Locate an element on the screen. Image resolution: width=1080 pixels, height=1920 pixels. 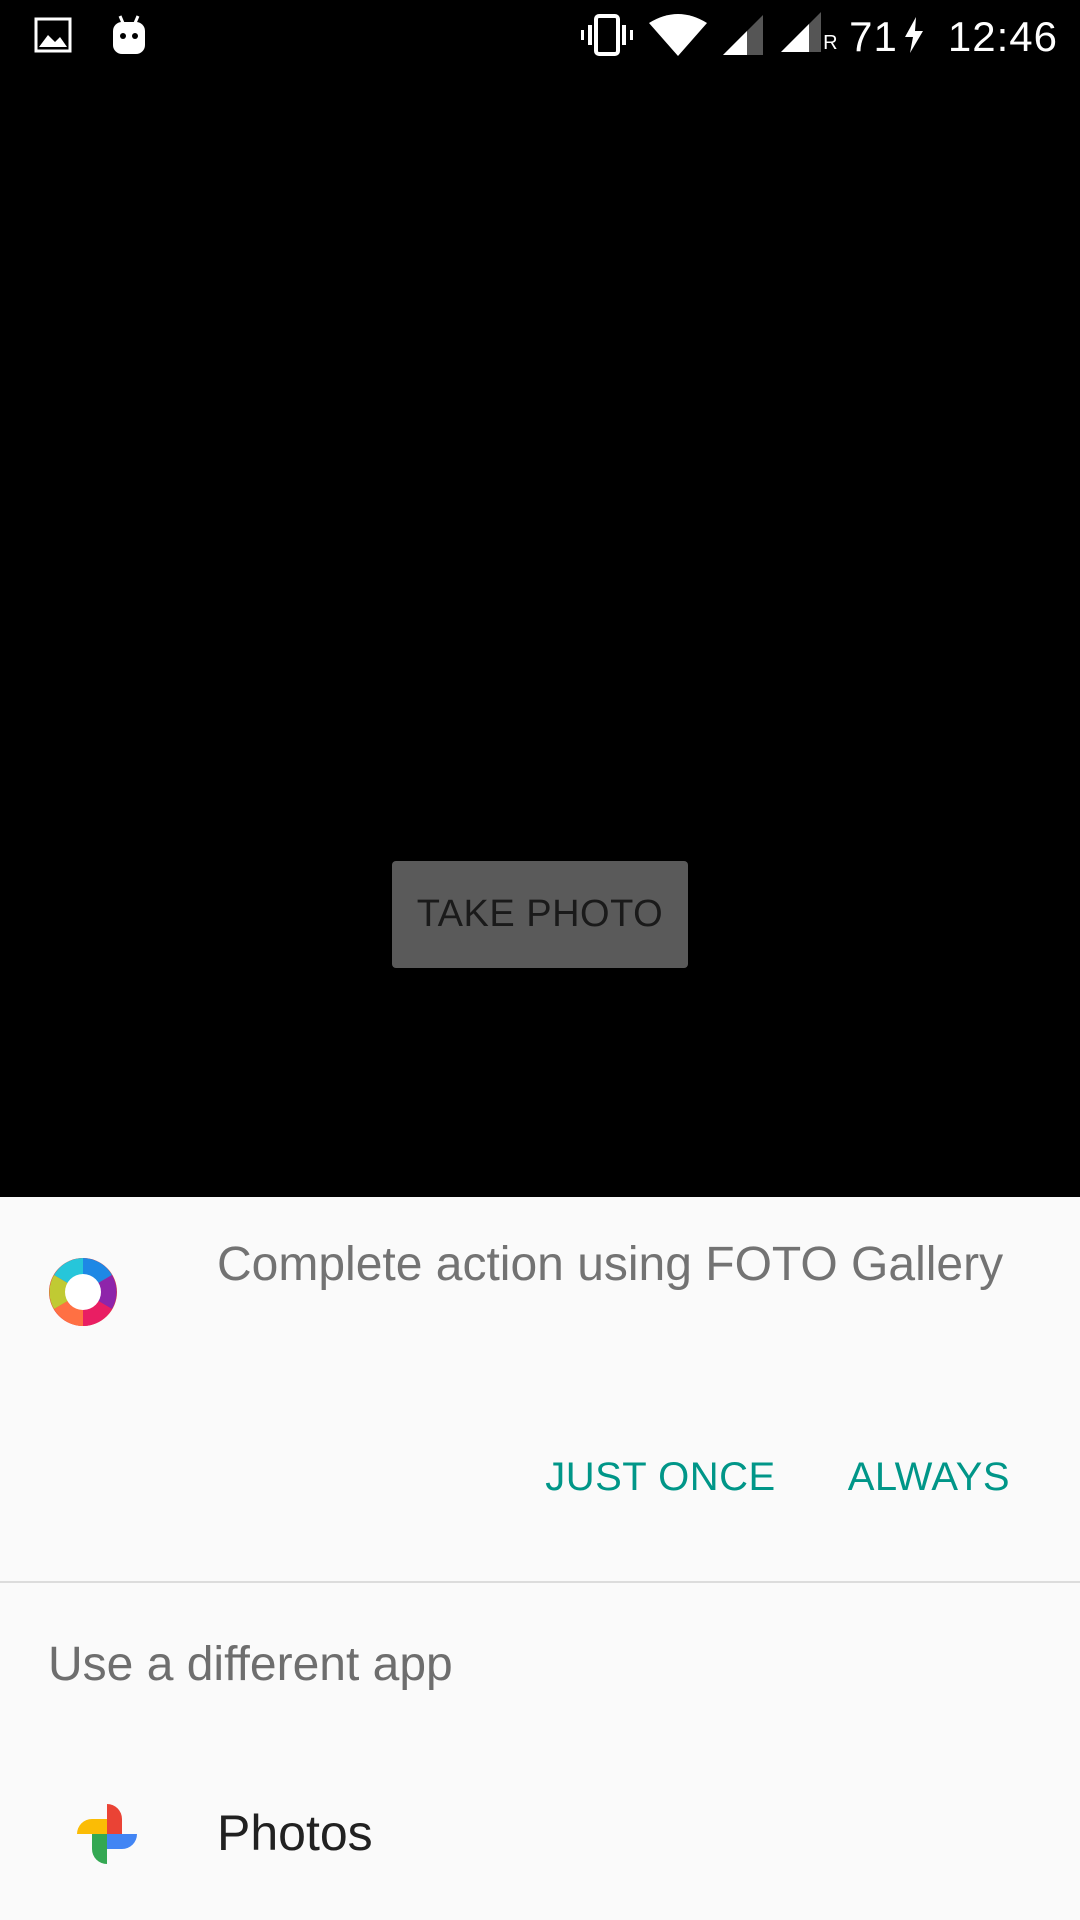
chooser-title: Complete action using FOTO Gallery is located at coordinates (610, 1264).